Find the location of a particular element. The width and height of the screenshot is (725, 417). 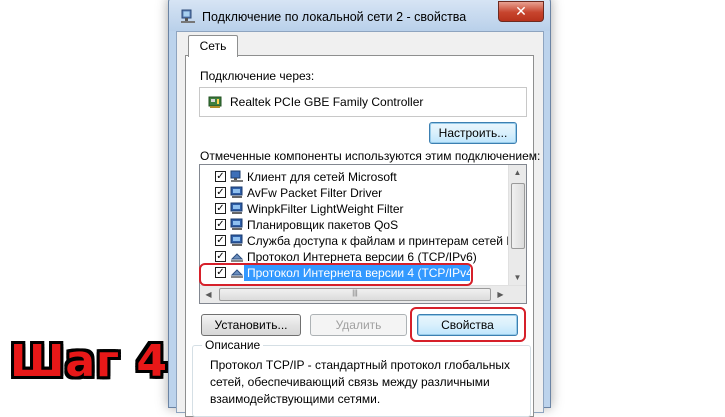

scroll-thumb-horizontal: ||| is located at coordinates (355, 294).